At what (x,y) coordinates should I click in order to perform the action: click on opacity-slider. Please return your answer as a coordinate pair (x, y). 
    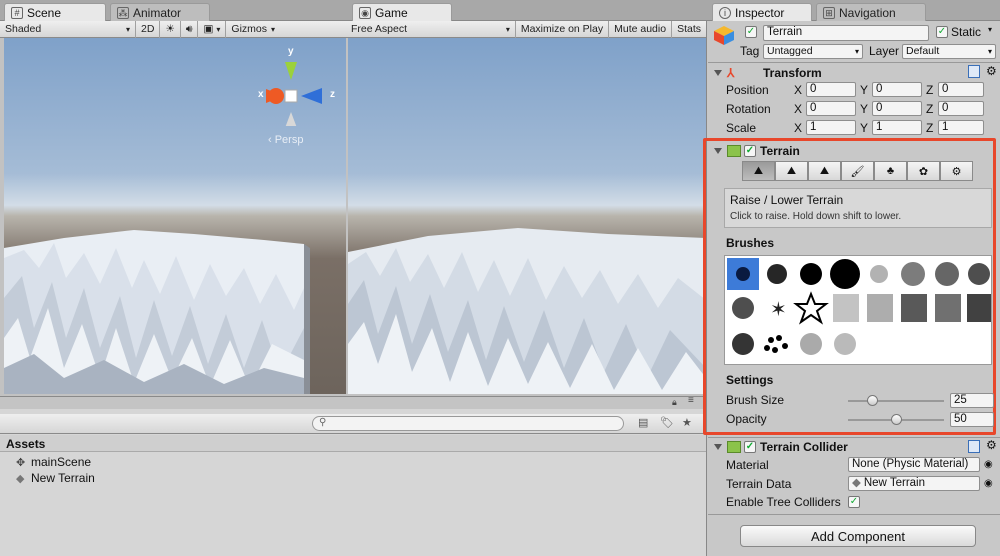
    Looking at the image, I should click on (896, 419).